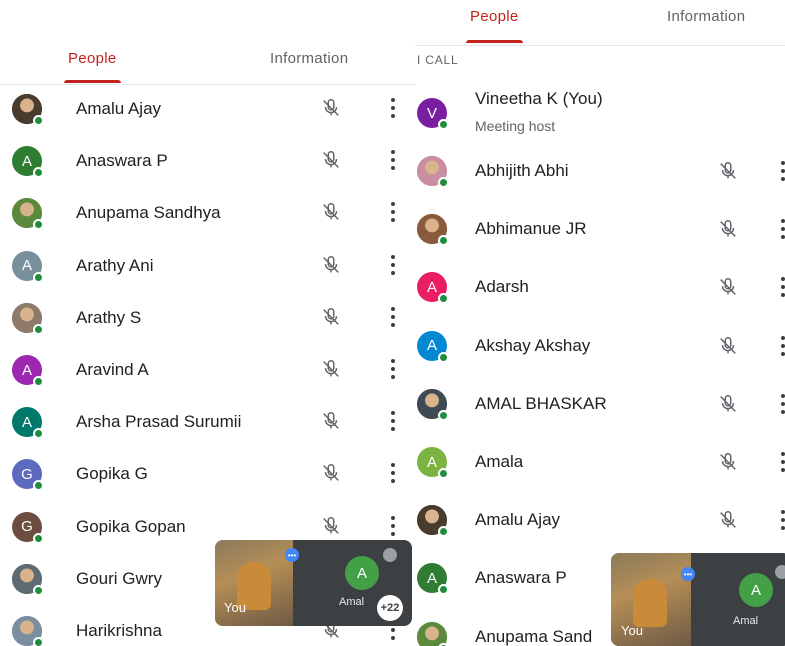 This screenshot has height=646, width=785. I want to click on more-participants-badge: +22, so click(390, 608).